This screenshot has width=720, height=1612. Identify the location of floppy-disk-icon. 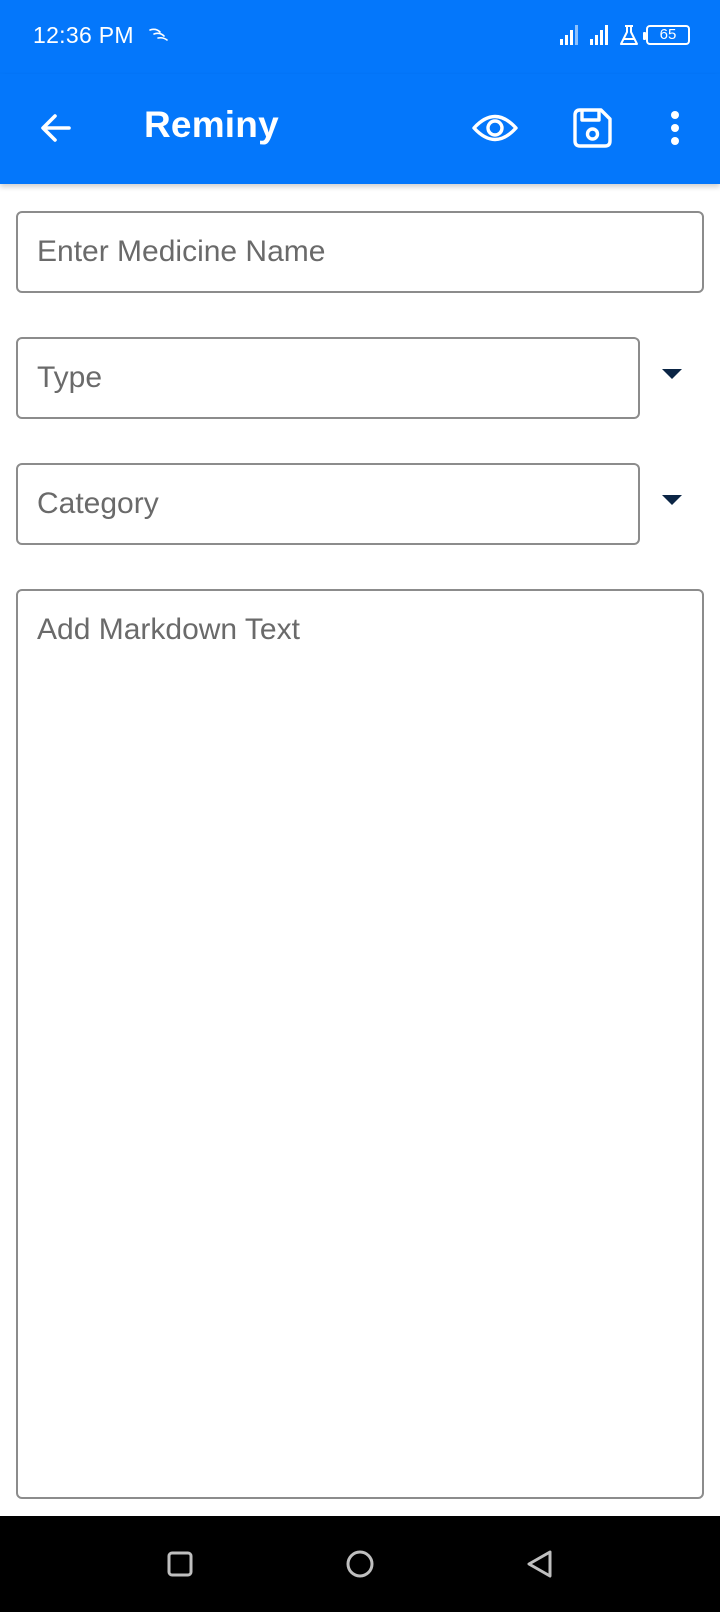
(592, 128).